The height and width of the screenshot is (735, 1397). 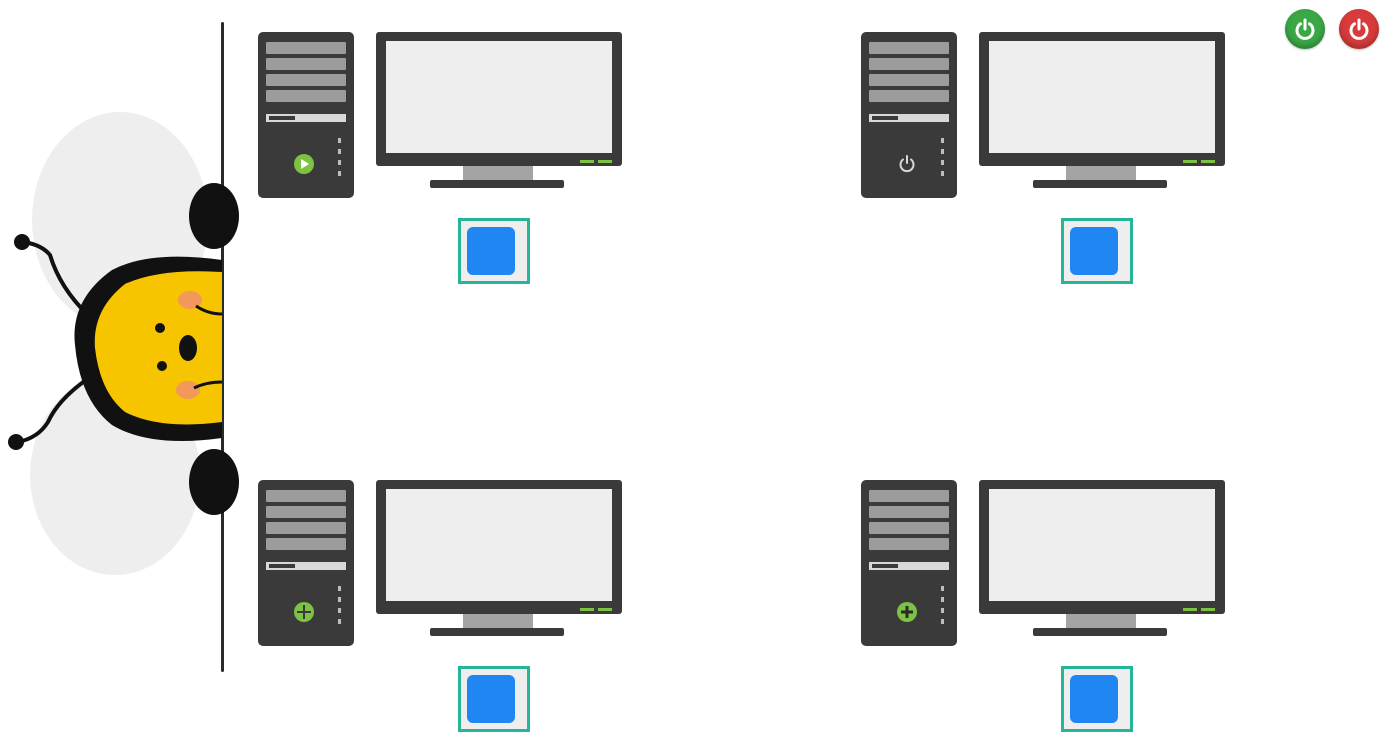 What do you see at coordinates (907, 164) in the screenshot?
I see `tower-power-icon` at bounding box center [907, 164].